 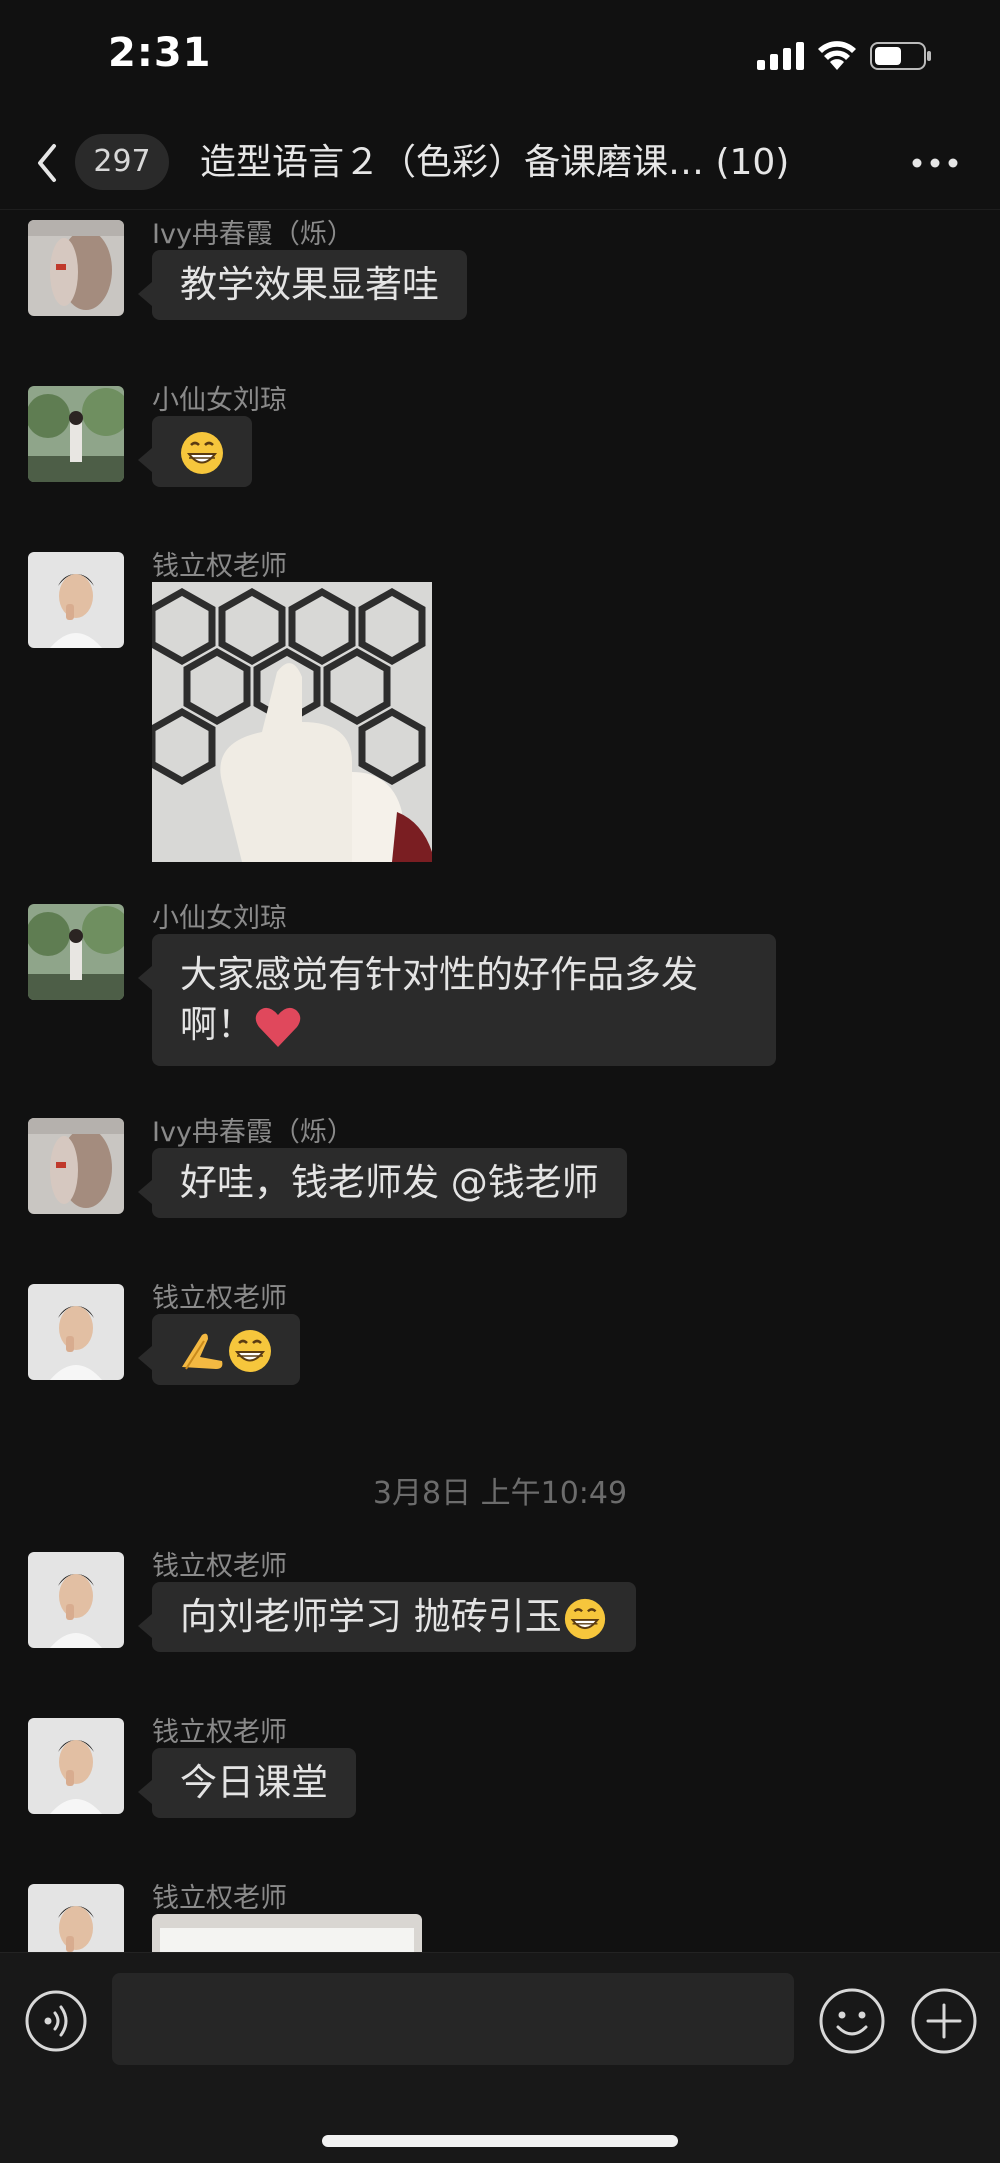 I want to click on emoji-icon, so click(x=852, y=2021).